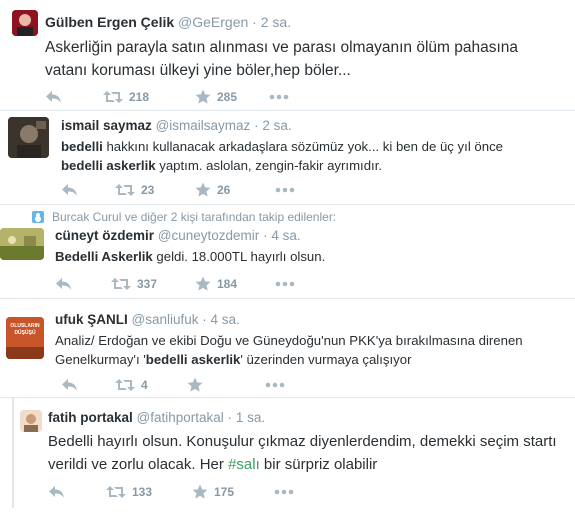 Image resolution: width=575 pixels, height=514 pixels. Describe the element at coordinates (147, 284) in the screenshot. I see `retweet-count: 337` at that location.